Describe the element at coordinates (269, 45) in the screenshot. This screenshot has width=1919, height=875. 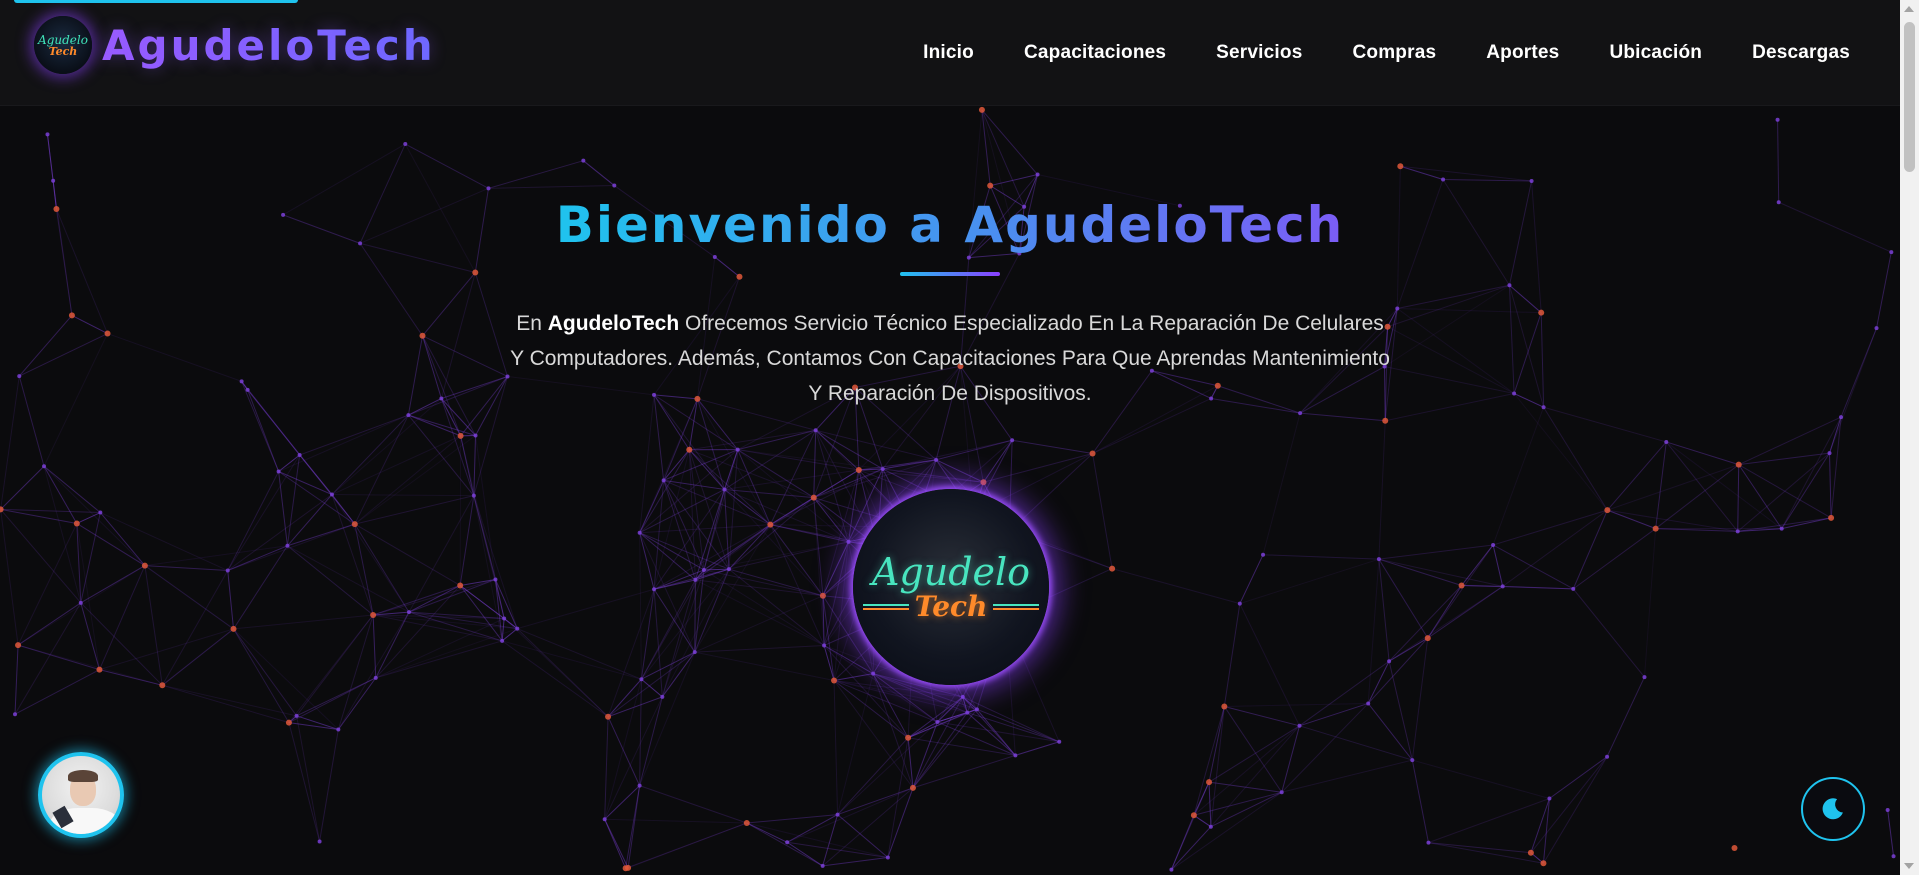
I see `brand-name: AgudeloTech` at that location.